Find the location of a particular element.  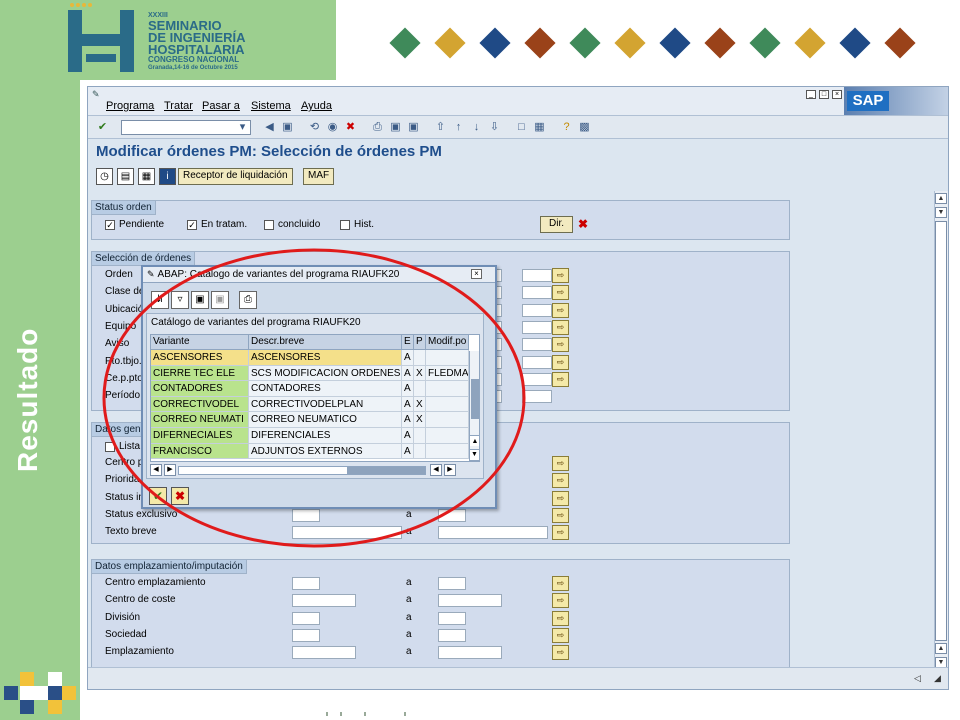

scroll-page-down-icon: ▼ is located at coordinates (941, 212).